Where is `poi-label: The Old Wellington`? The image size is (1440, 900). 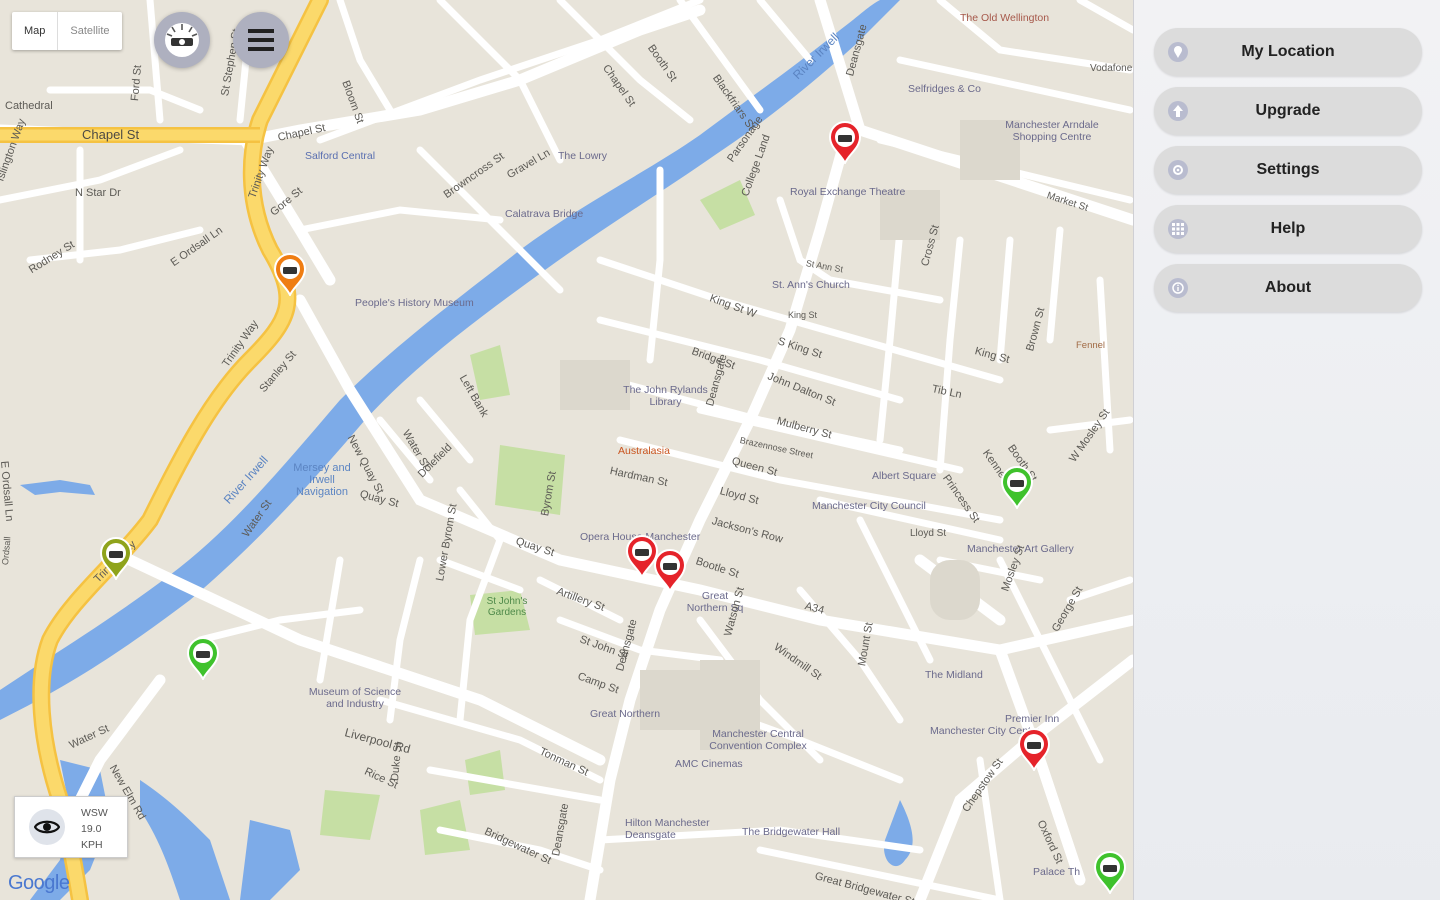 poi-label: The Old Wellington is located at coordinates (1005, 18).